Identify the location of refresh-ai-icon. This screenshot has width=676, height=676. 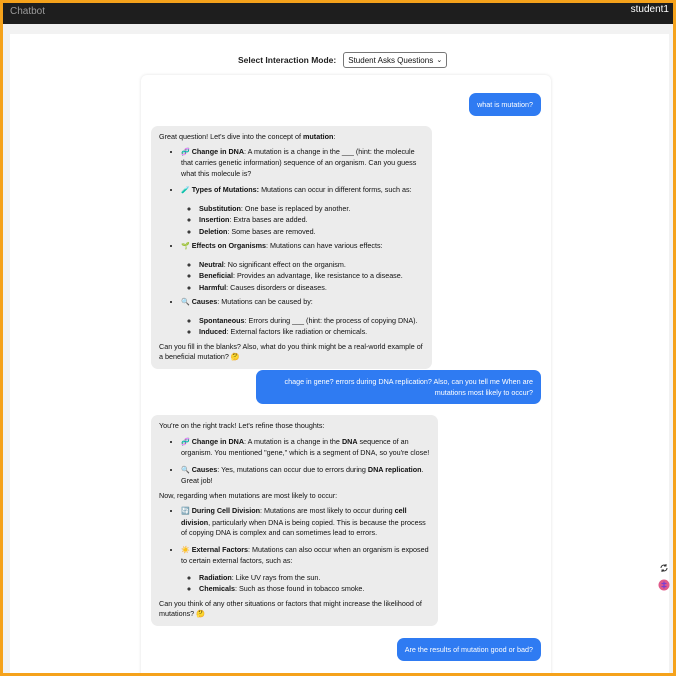
(664, 569).